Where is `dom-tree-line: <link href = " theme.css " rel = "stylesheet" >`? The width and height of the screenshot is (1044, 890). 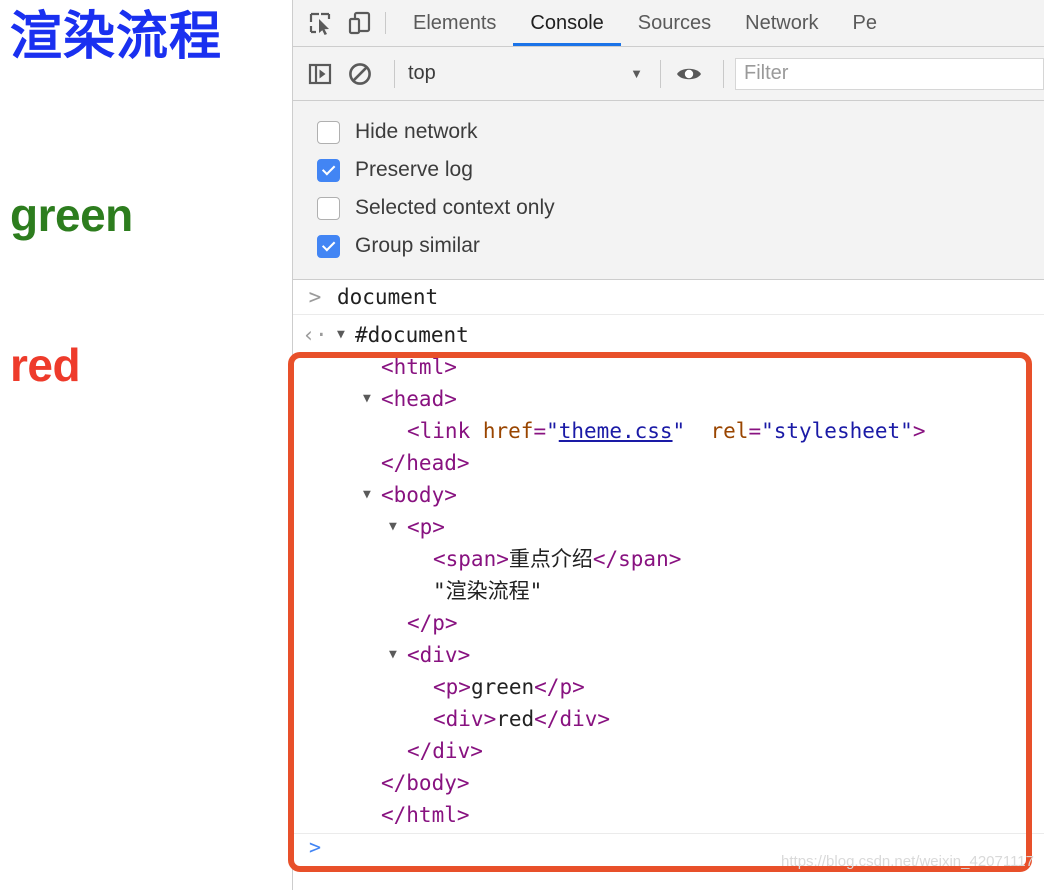
dom-tree-line: <link href = " theme.css " rel = "stylesheet" > is located at coordinates (668, 431).